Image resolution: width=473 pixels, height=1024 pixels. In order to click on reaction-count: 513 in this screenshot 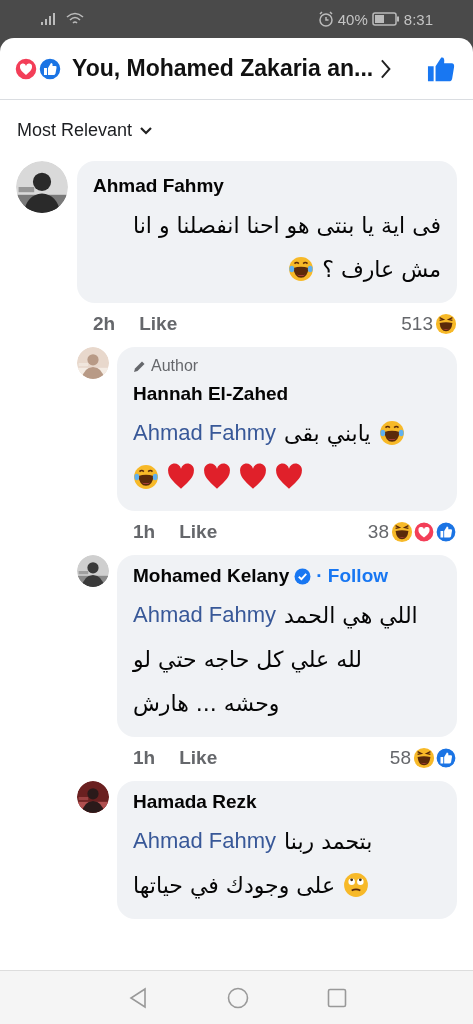, I will do `click(417, 324)`.